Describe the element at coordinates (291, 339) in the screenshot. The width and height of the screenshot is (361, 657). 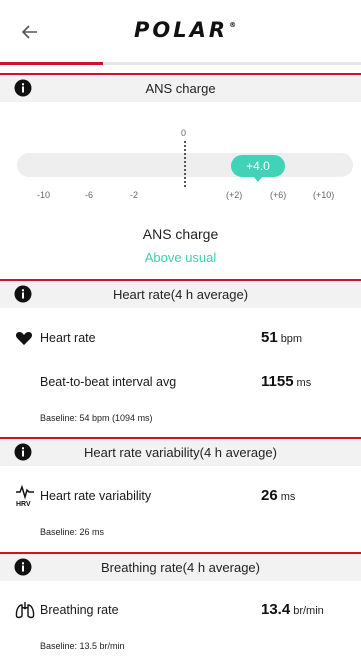
I see `heart-rate-unit: bpm` at that location.